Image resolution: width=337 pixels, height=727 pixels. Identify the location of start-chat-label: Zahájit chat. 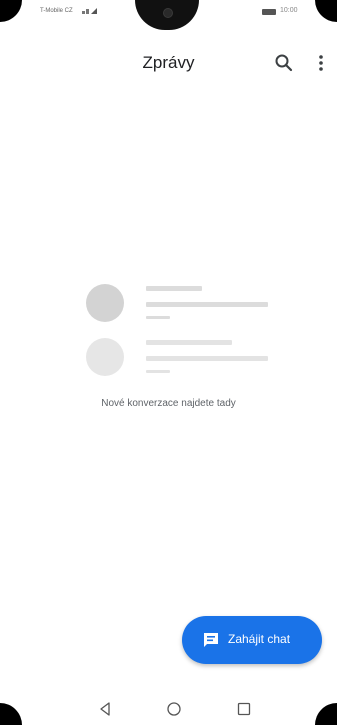
(259, 639).